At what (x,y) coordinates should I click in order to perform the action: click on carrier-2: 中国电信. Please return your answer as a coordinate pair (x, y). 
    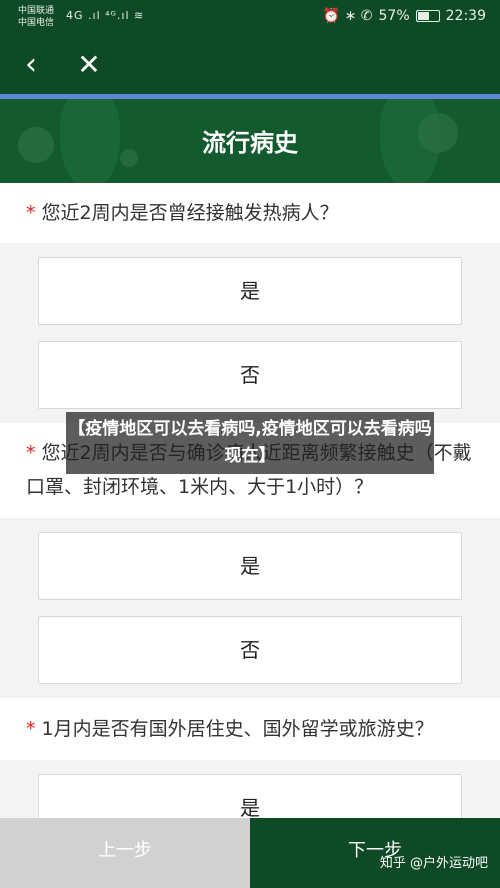
    Looking at the image, I should click on (36, 23).